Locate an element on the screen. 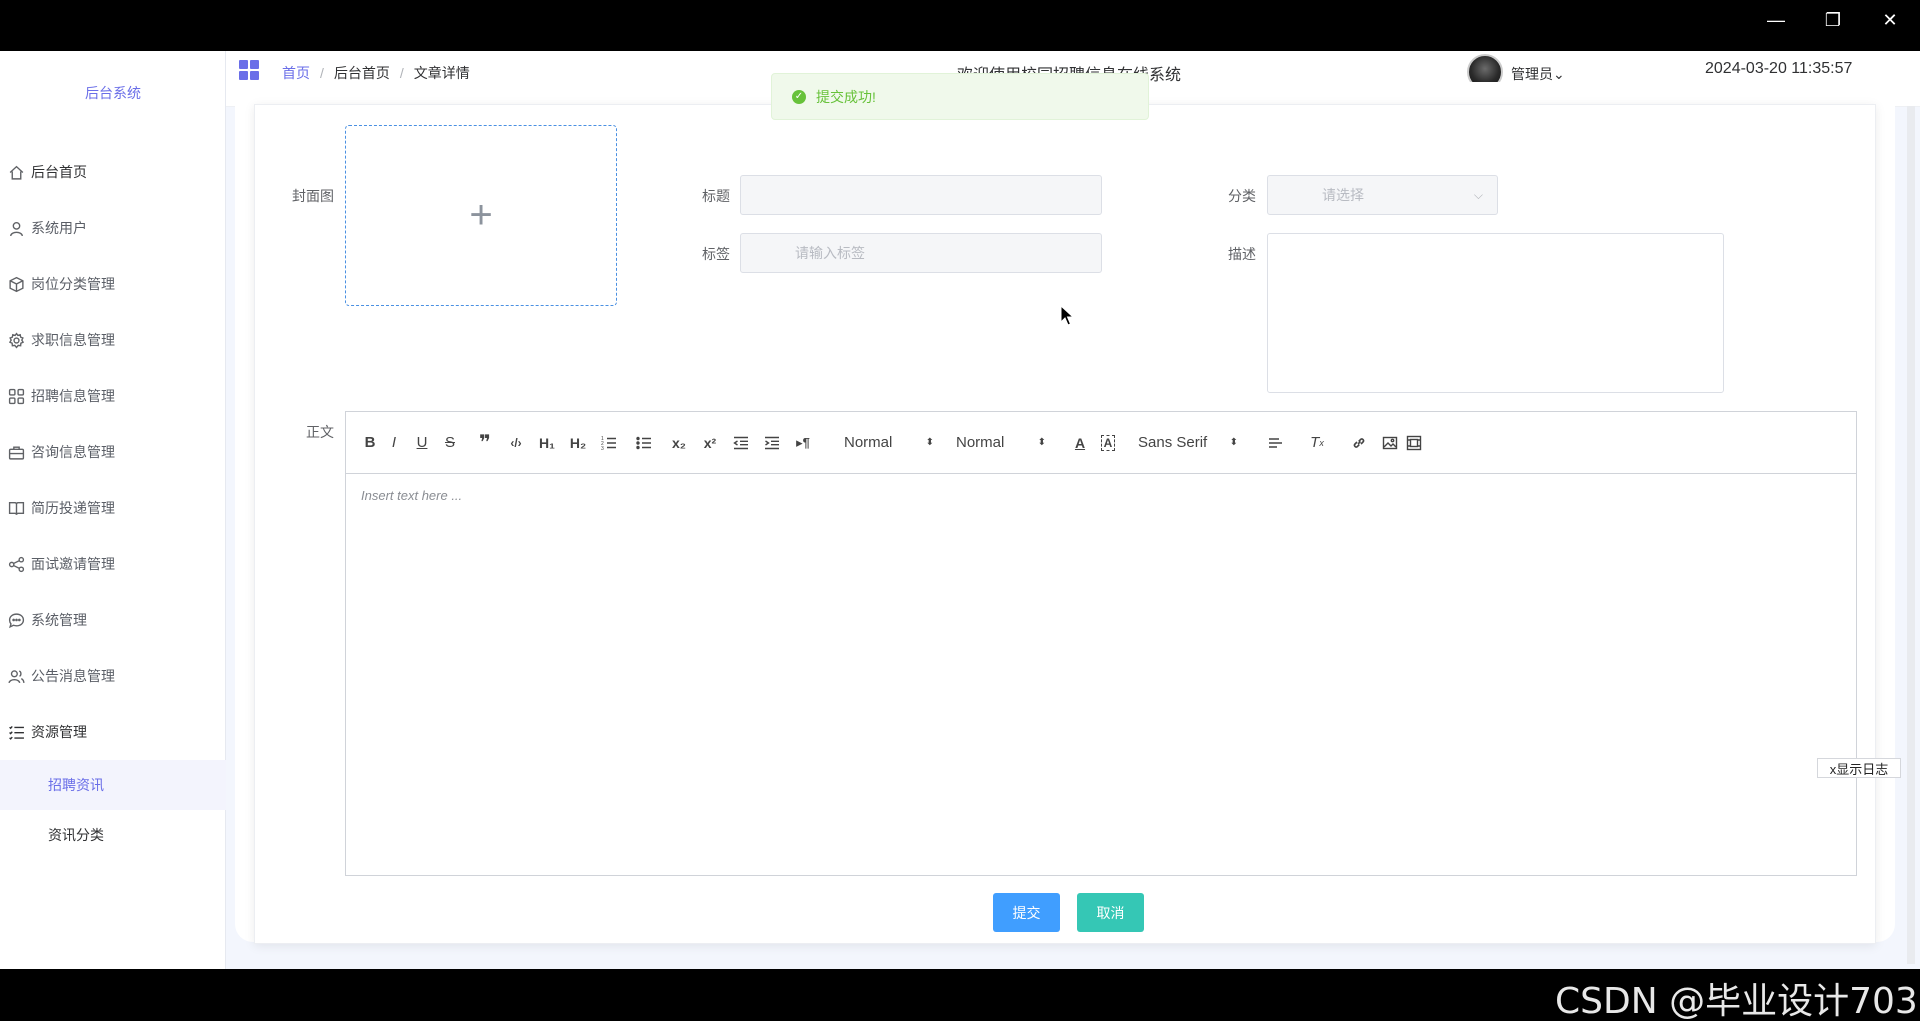  text-direction-icon: ▸¶ is located at coordinates (803, 443).